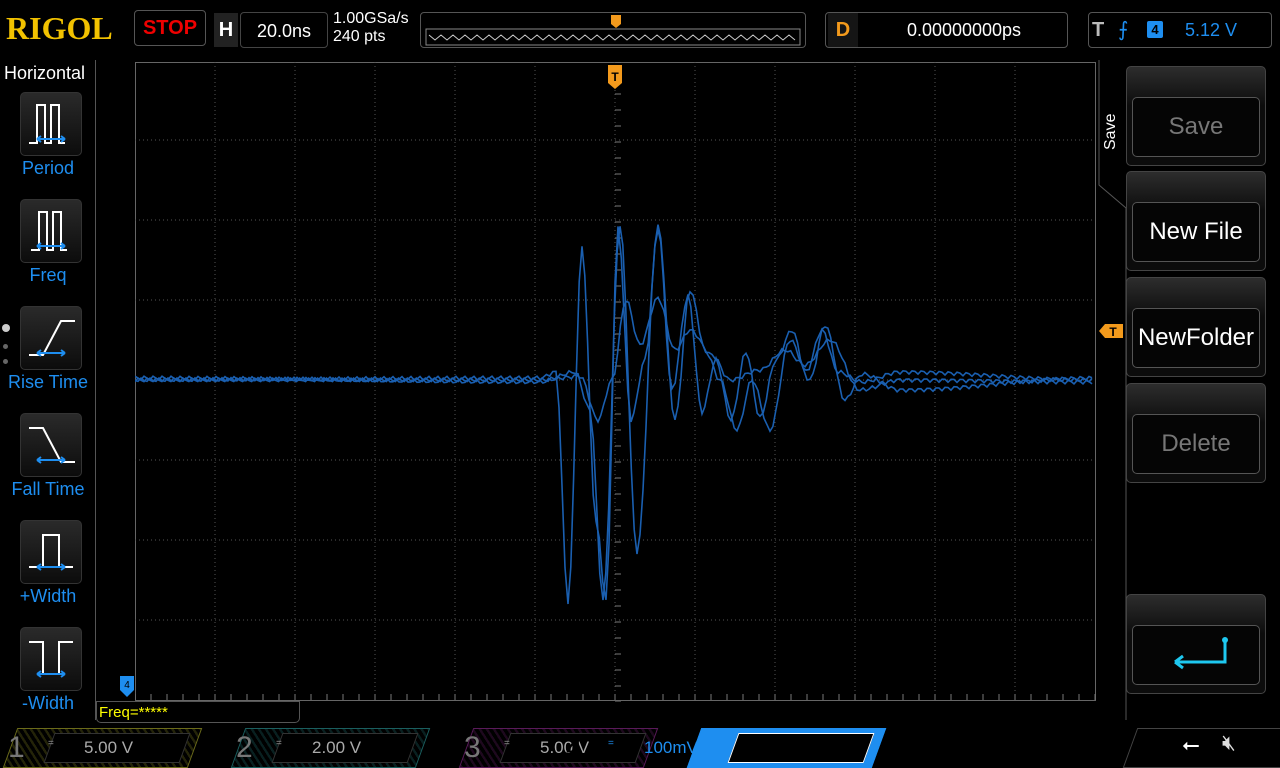  I want to click on svg-text: 4, so click(127, 685).